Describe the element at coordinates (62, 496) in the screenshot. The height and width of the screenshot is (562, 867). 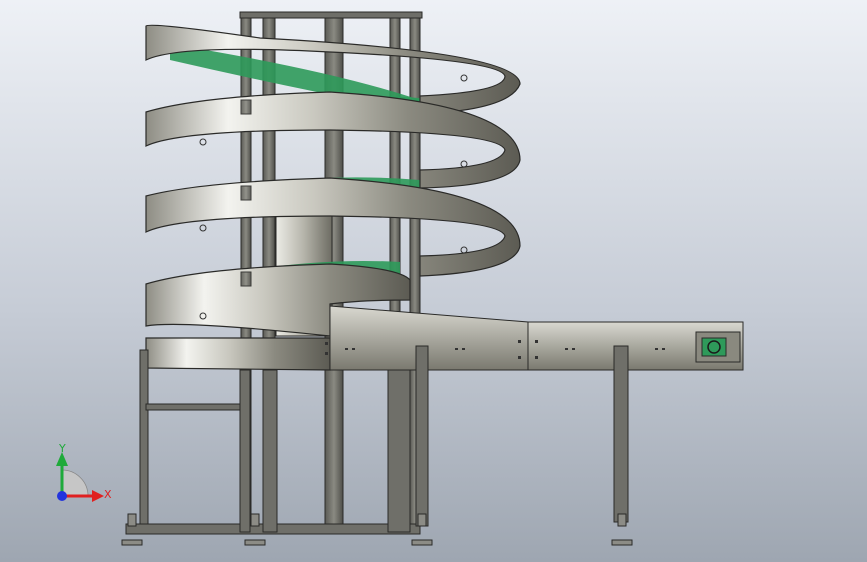
I see `z-axis-dot` at that location.